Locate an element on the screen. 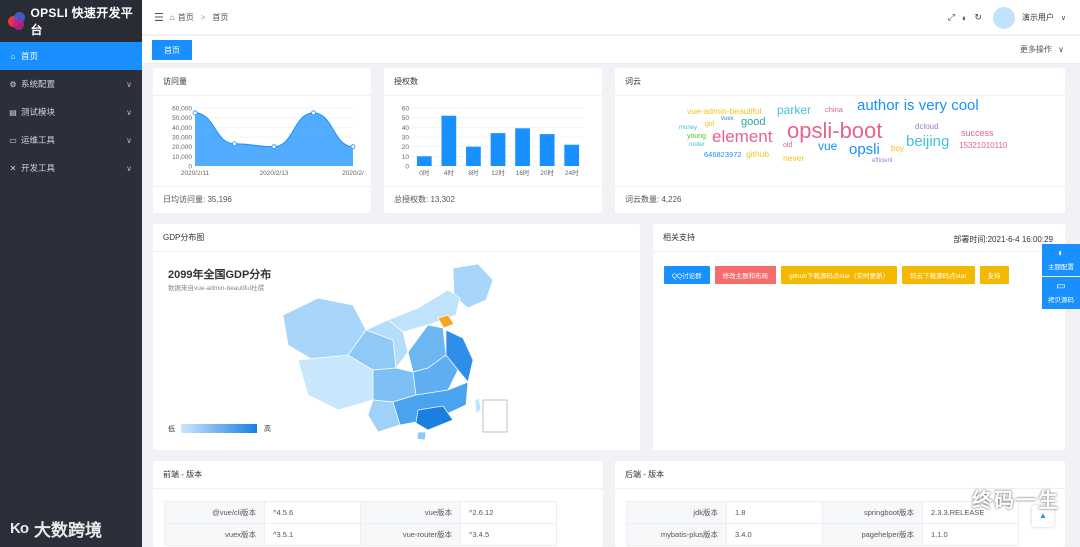  cloud-word: router is located at coordinates (697, 145).